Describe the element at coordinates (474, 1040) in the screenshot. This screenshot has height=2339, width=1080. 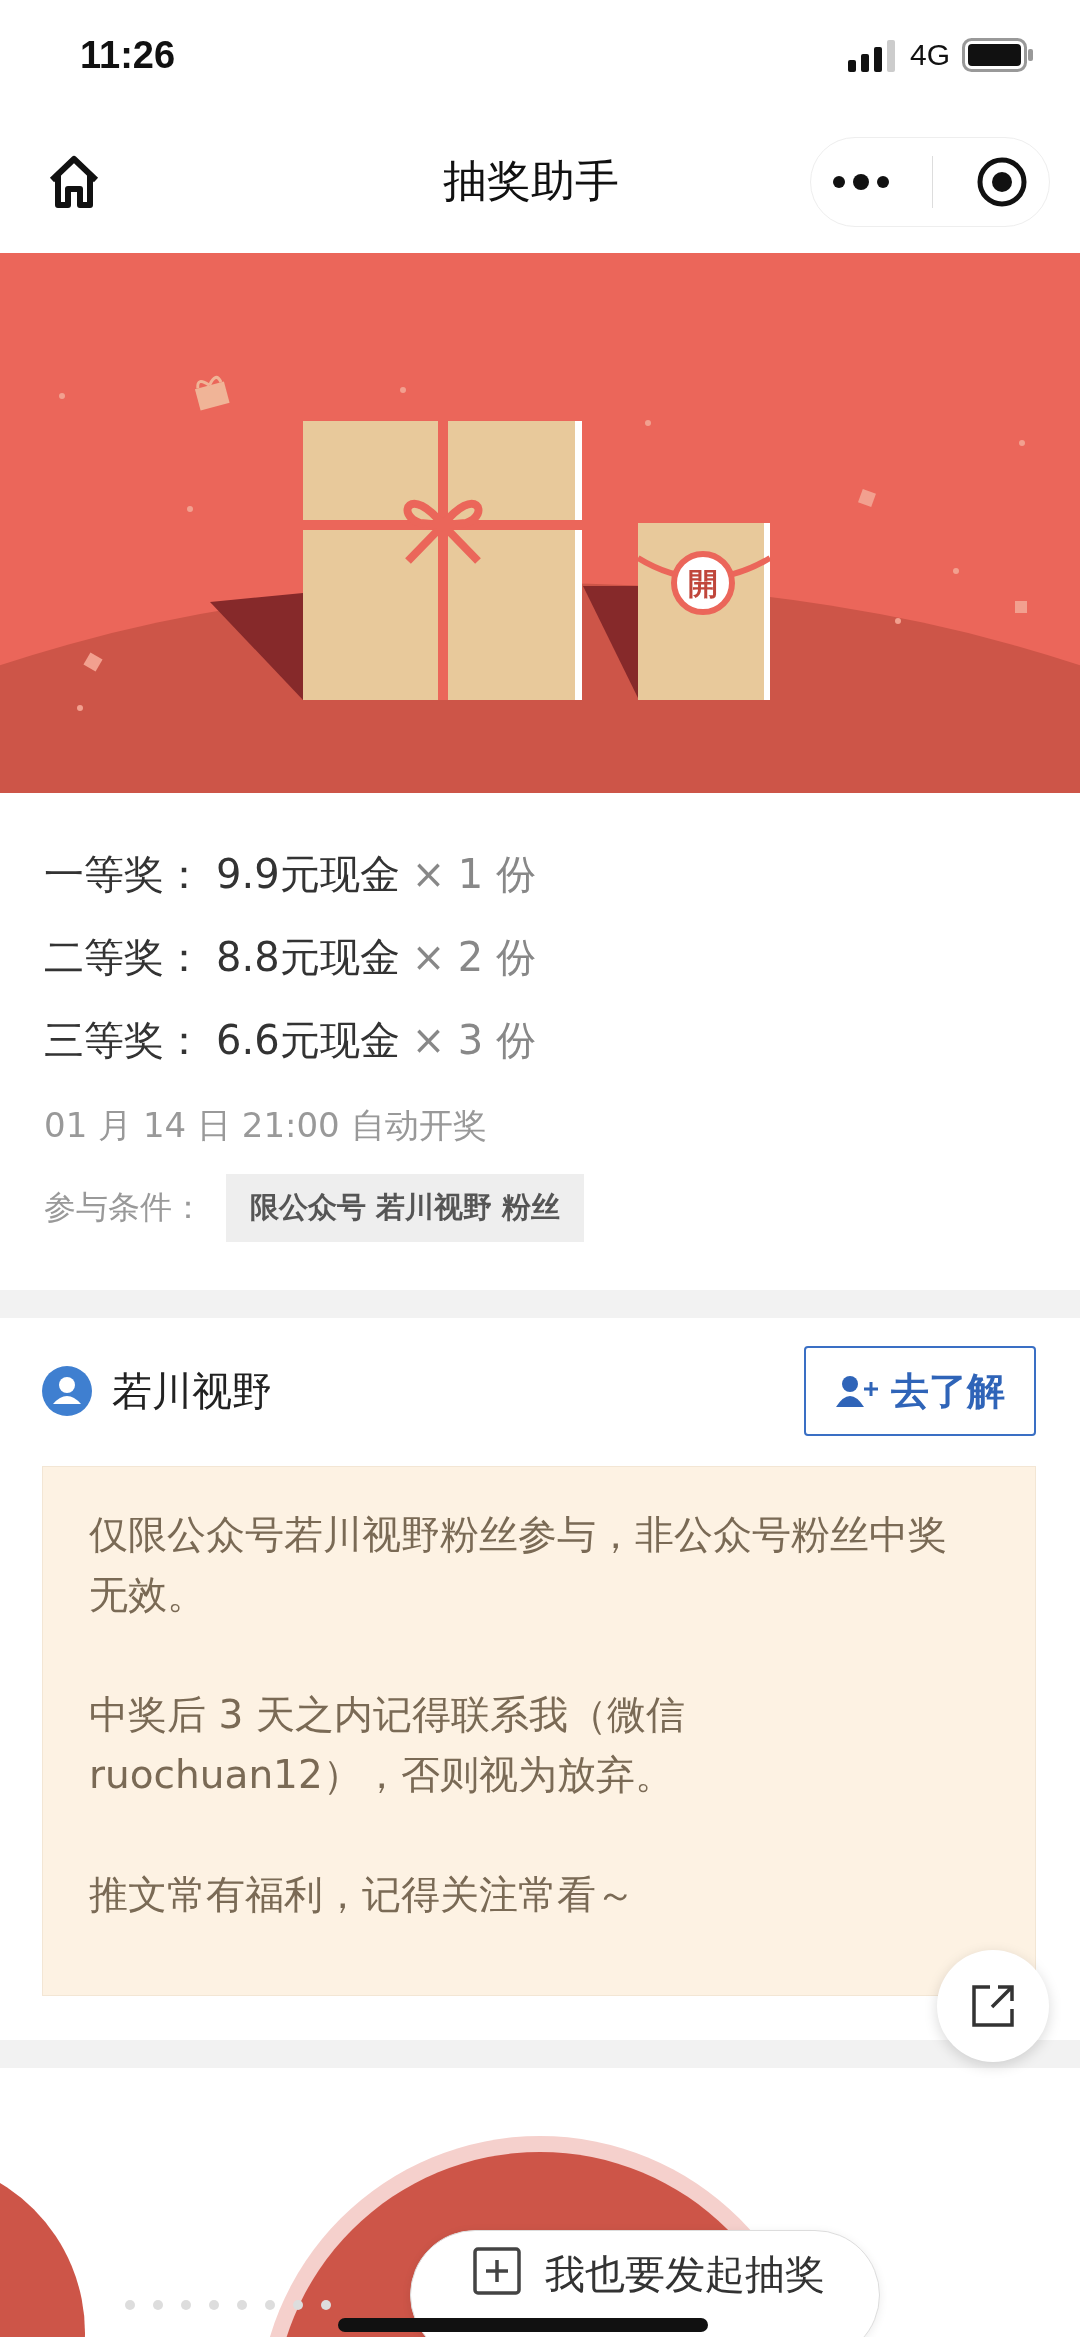
I see `prize-count: × 3 份` at that location.